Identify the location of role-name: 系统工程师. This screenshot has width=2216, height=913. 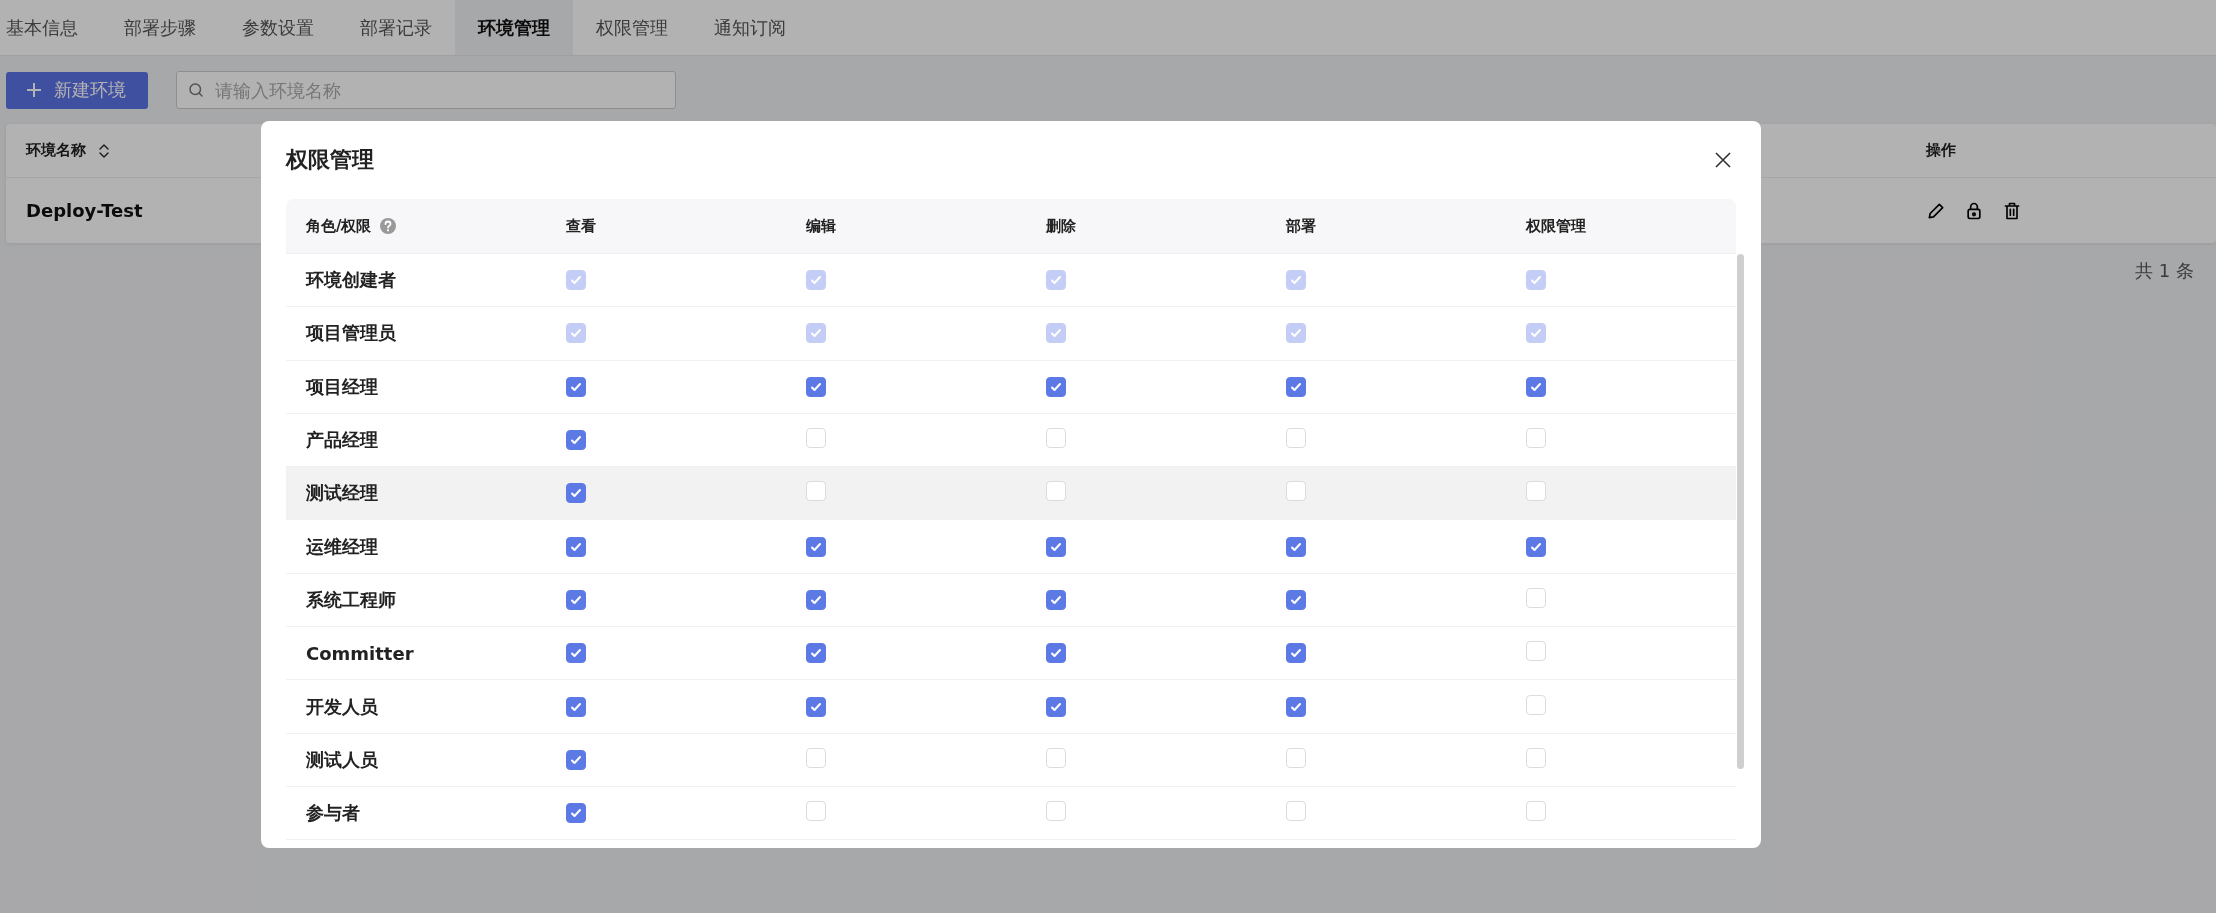
(351, 599).